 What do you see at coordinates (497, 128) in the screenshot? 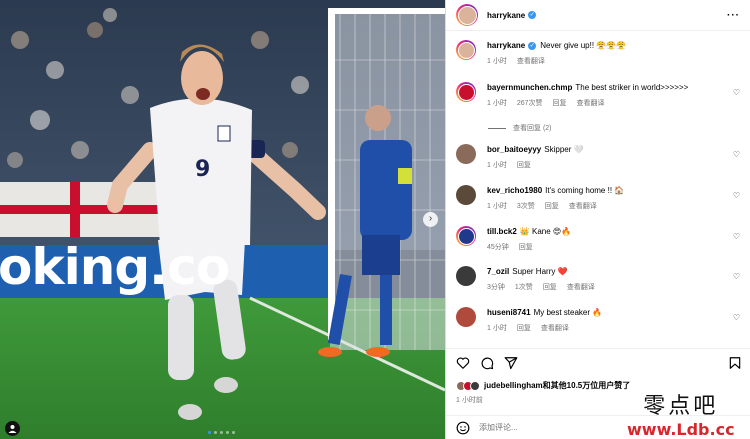
I see `replies-divider` at bounding box center [497, 128].